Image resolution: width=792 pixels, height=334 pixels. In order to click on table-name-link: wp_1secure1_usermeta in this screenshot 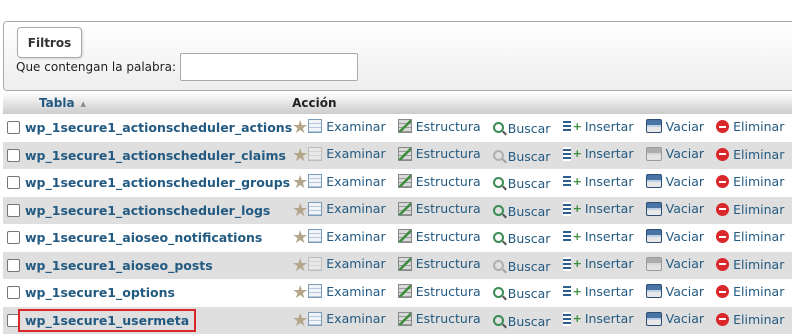, I will do `click(107, 320)`.